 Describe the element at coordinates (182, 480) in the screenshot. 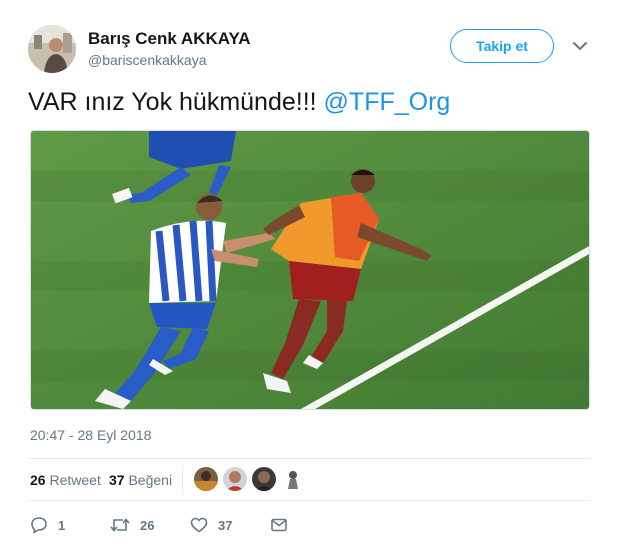

I see `stats-separator` at that location.